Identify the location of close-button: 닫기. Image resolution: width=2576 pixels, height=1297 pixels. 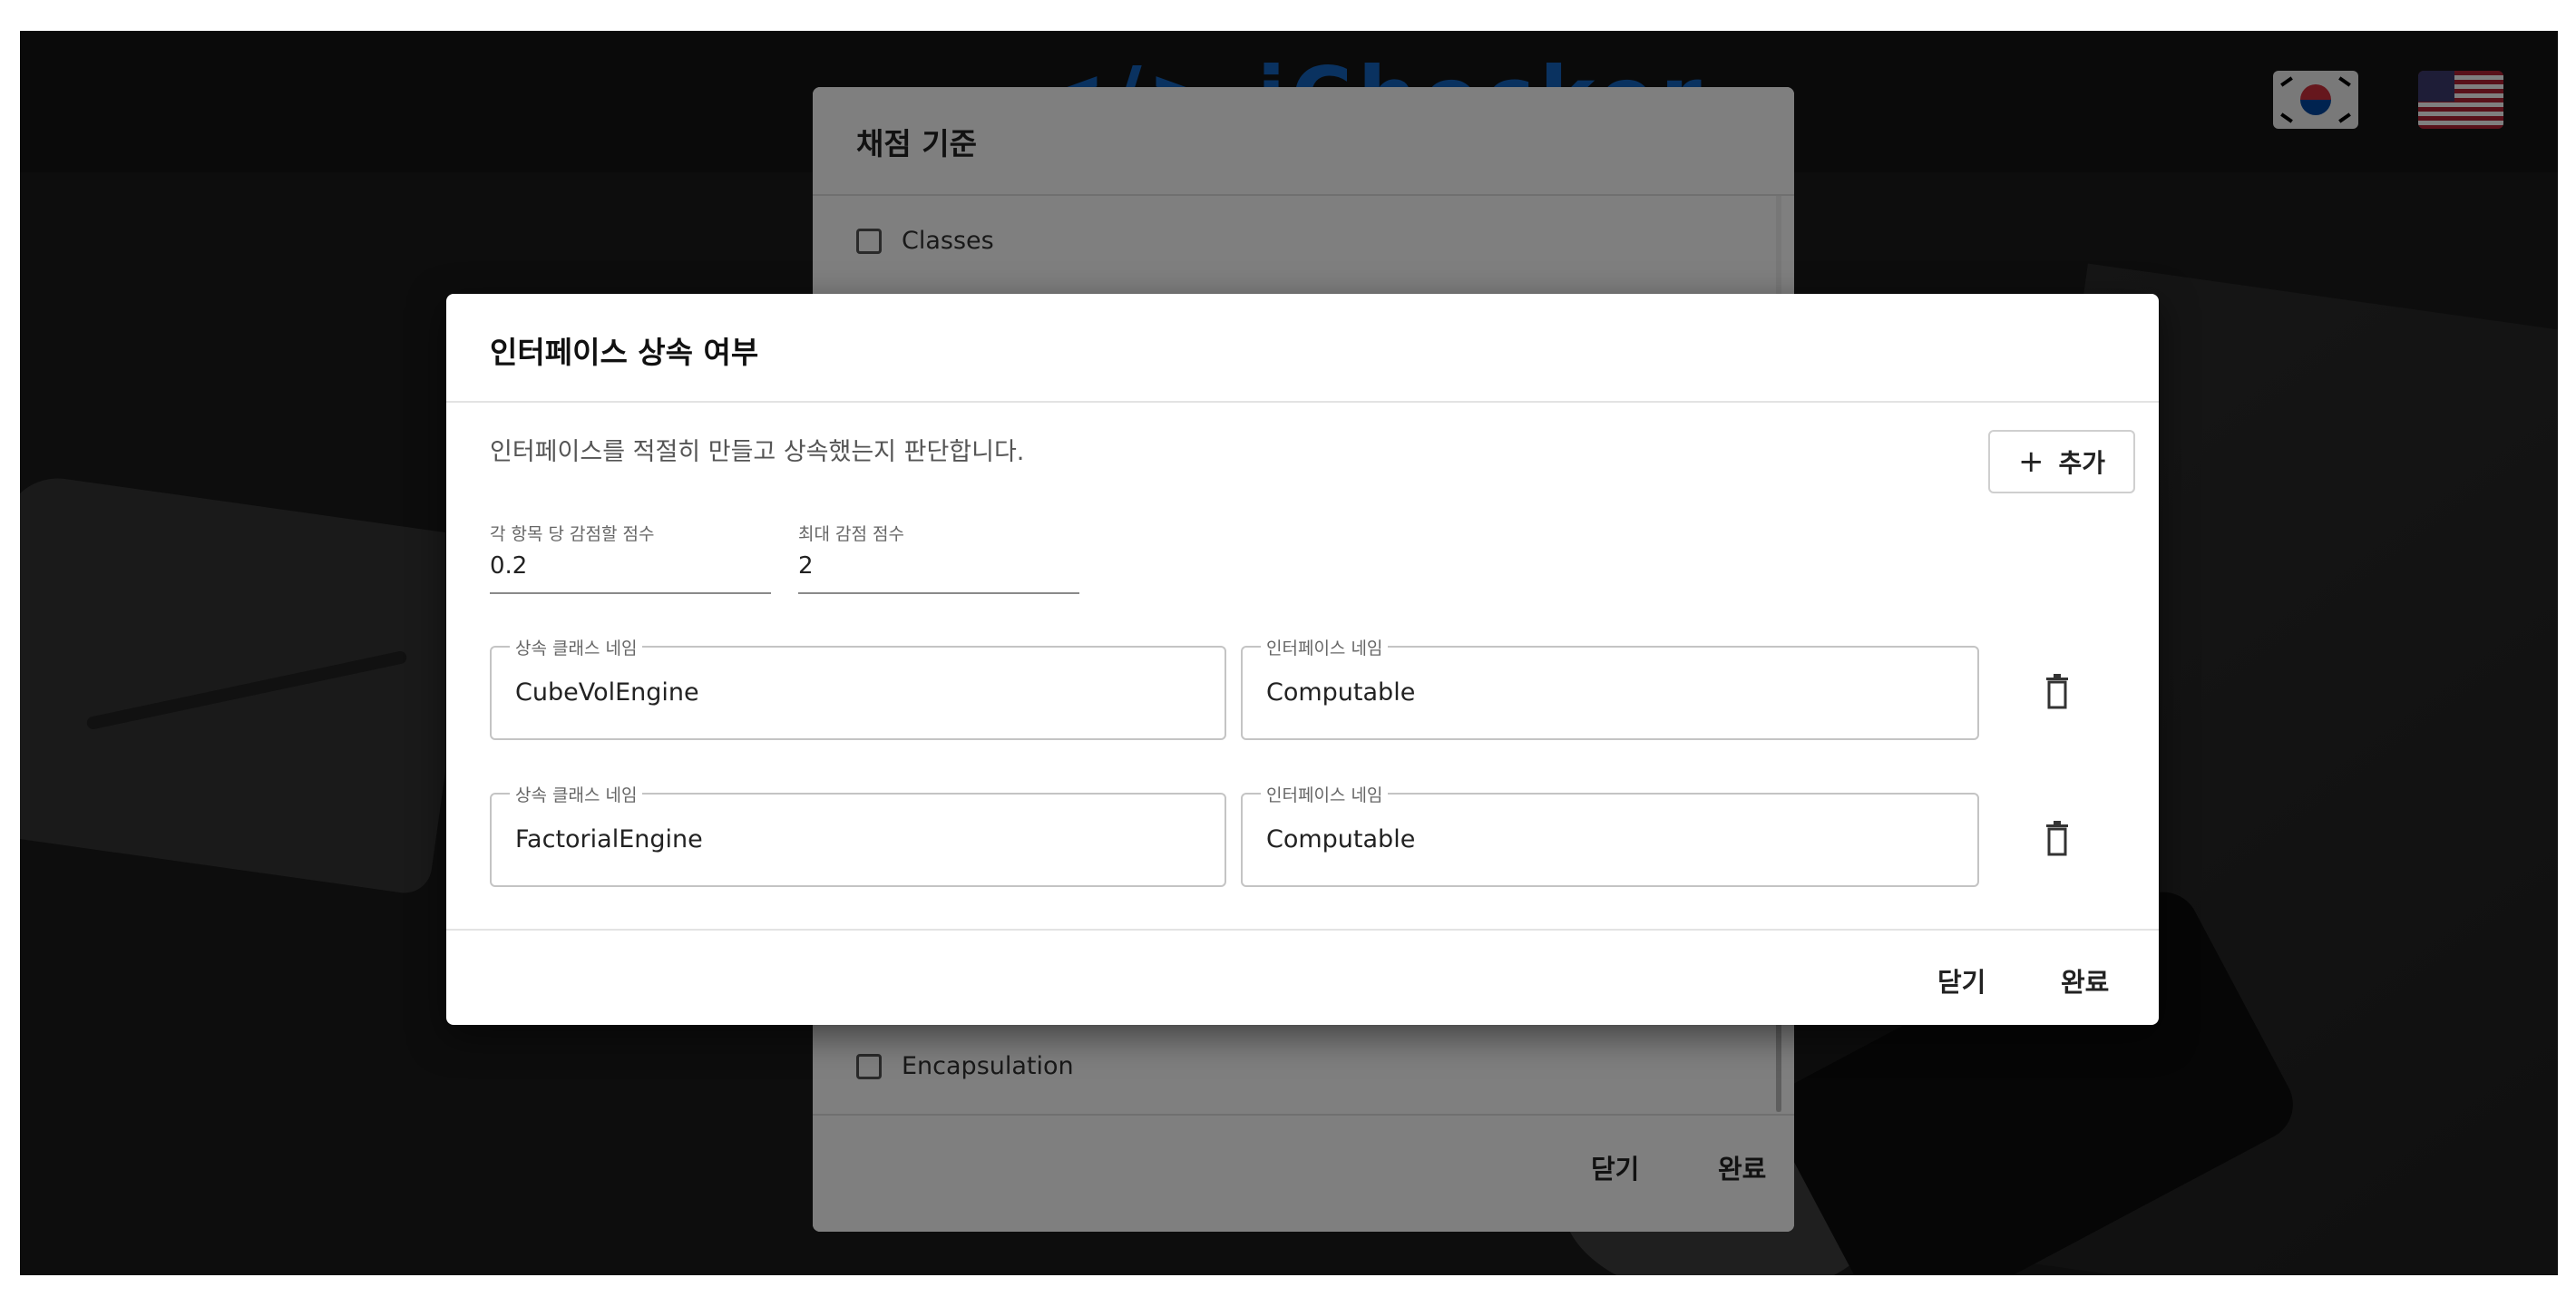
(1961, 981).